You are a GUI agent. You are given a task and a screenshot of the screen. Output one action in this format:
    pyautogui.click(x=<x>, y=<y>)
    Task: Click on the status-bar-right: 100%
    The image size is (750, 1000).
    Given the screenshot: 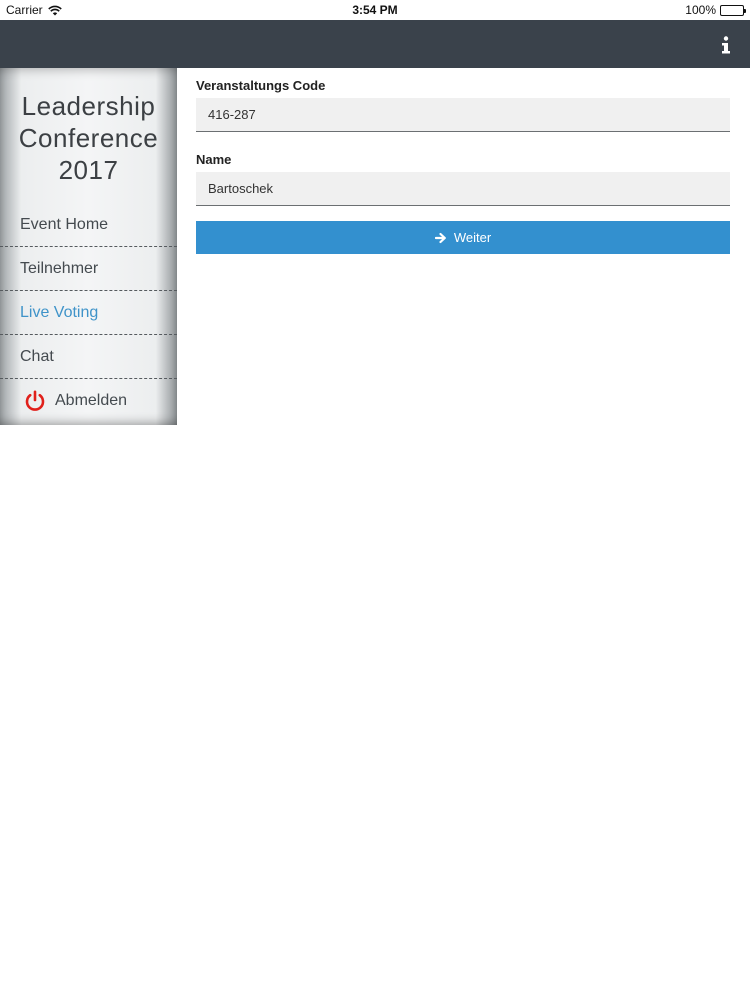 What is the action you would take?
    pyautogui.click(x=715, y=10)
    